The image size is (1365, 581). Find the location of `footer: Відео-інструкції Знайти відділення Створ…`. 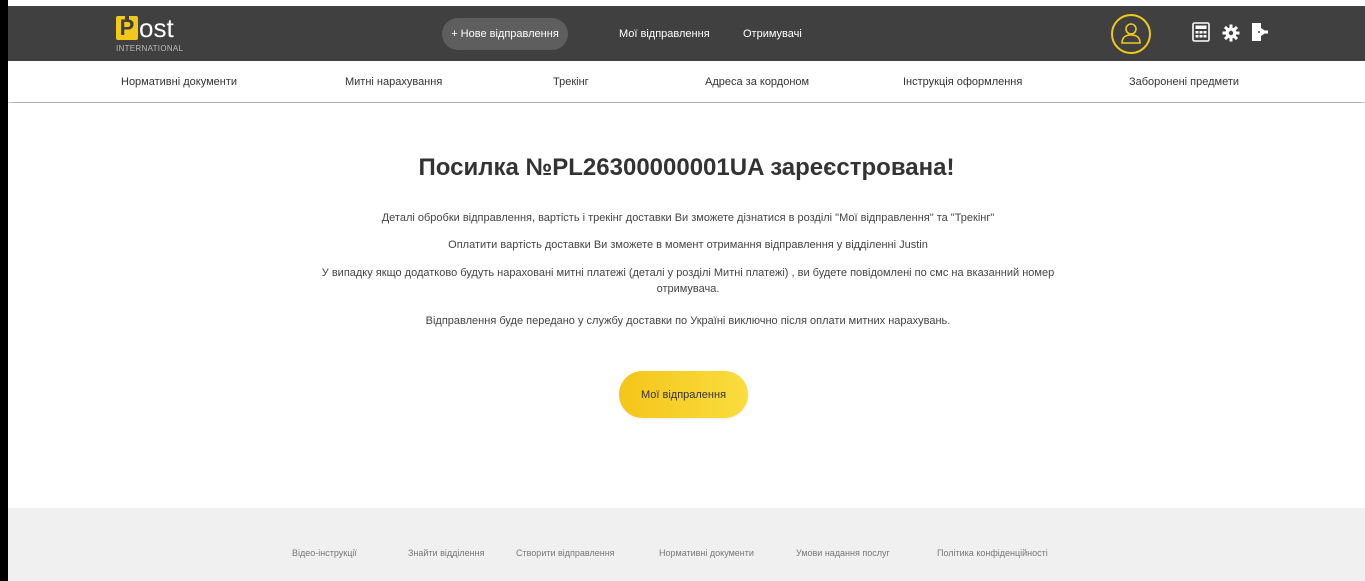

footer: Відео-інструкції Знайти відділення Створ… is located at coordinates (686, 544).